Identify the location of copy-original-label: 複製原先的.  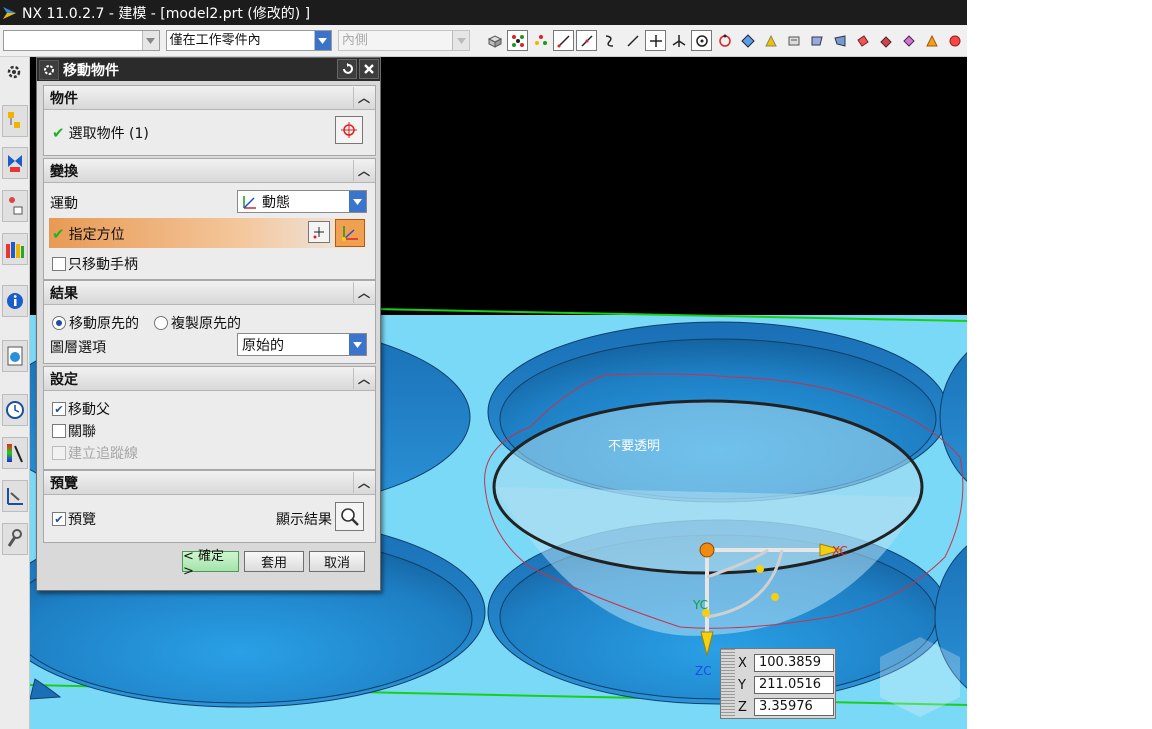
(206, 324).